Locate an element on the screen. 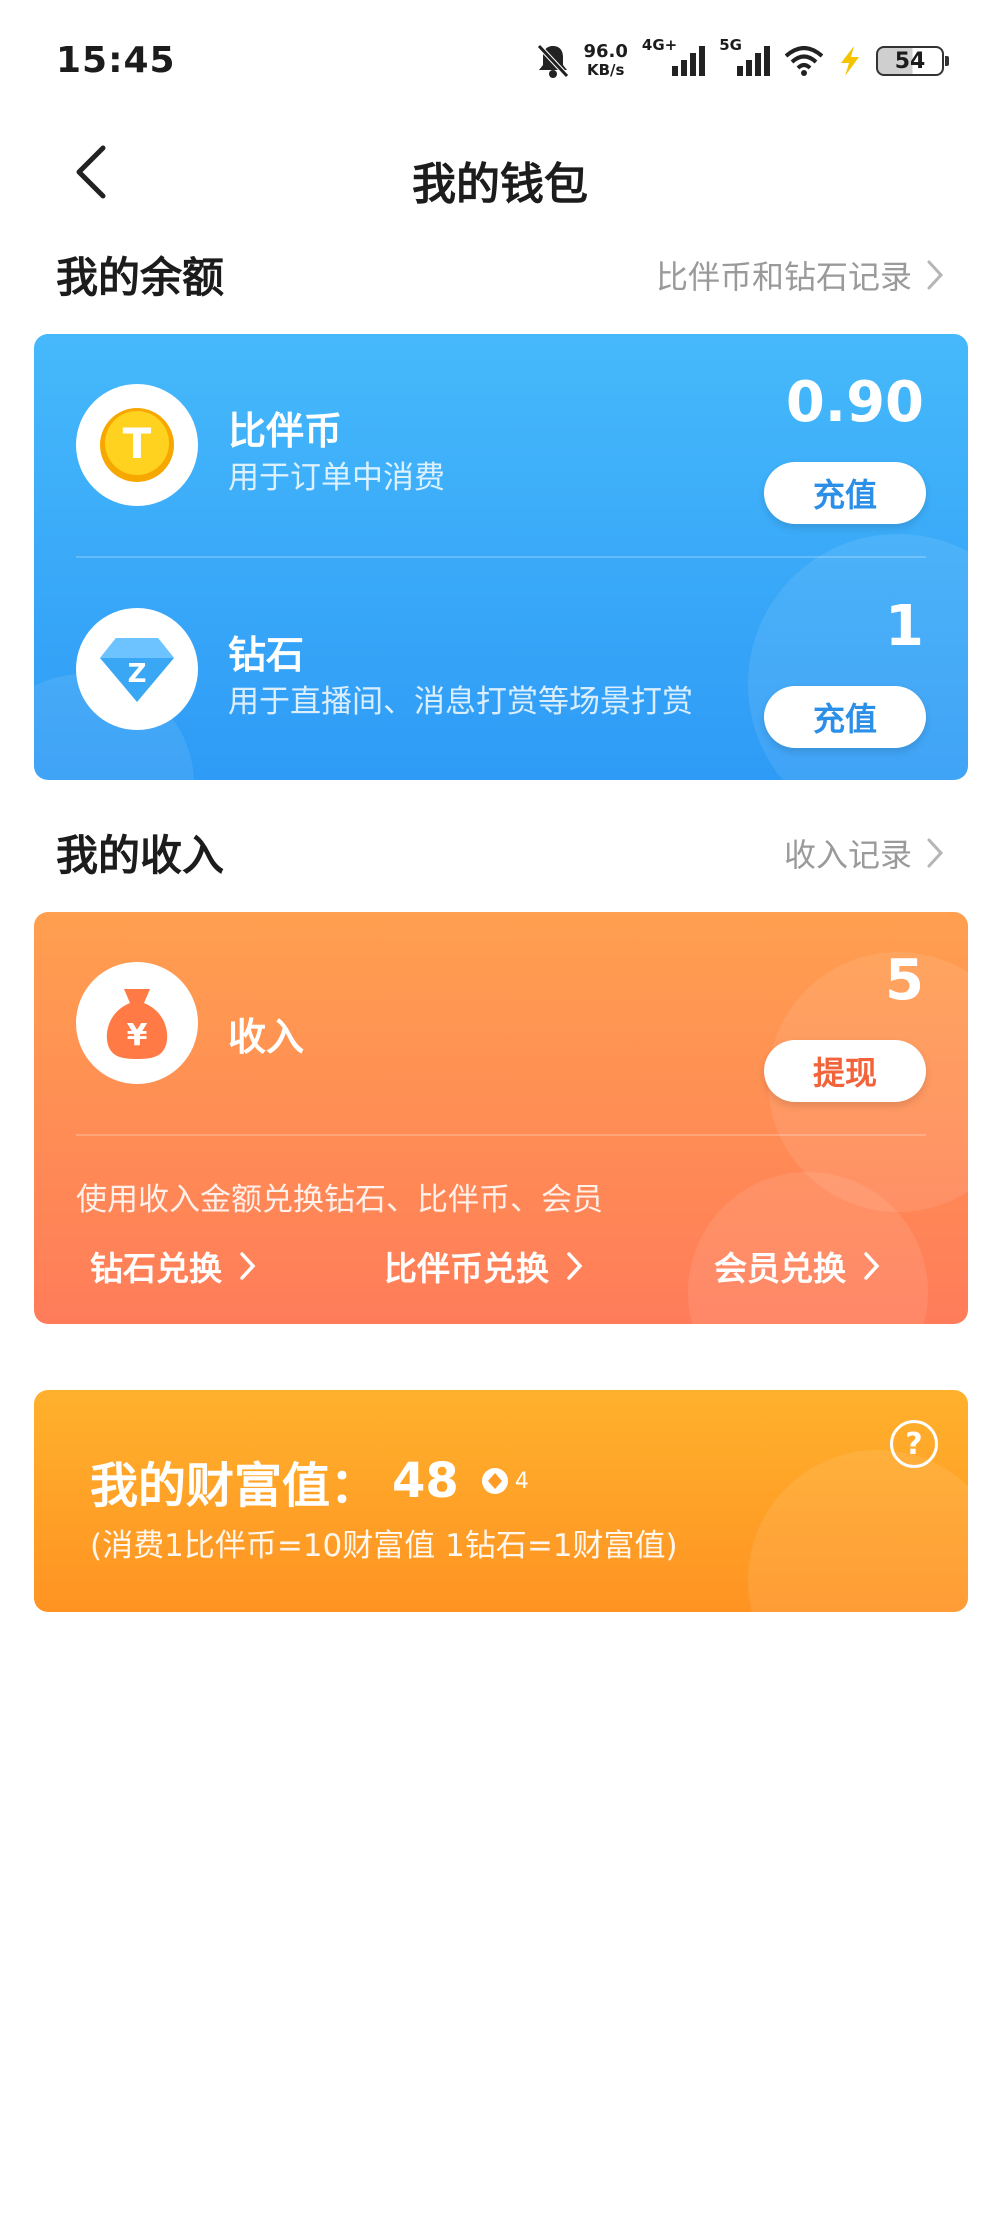  diamond-exchange-label: 钻石兑换 is located at coordinates (156, 1268).